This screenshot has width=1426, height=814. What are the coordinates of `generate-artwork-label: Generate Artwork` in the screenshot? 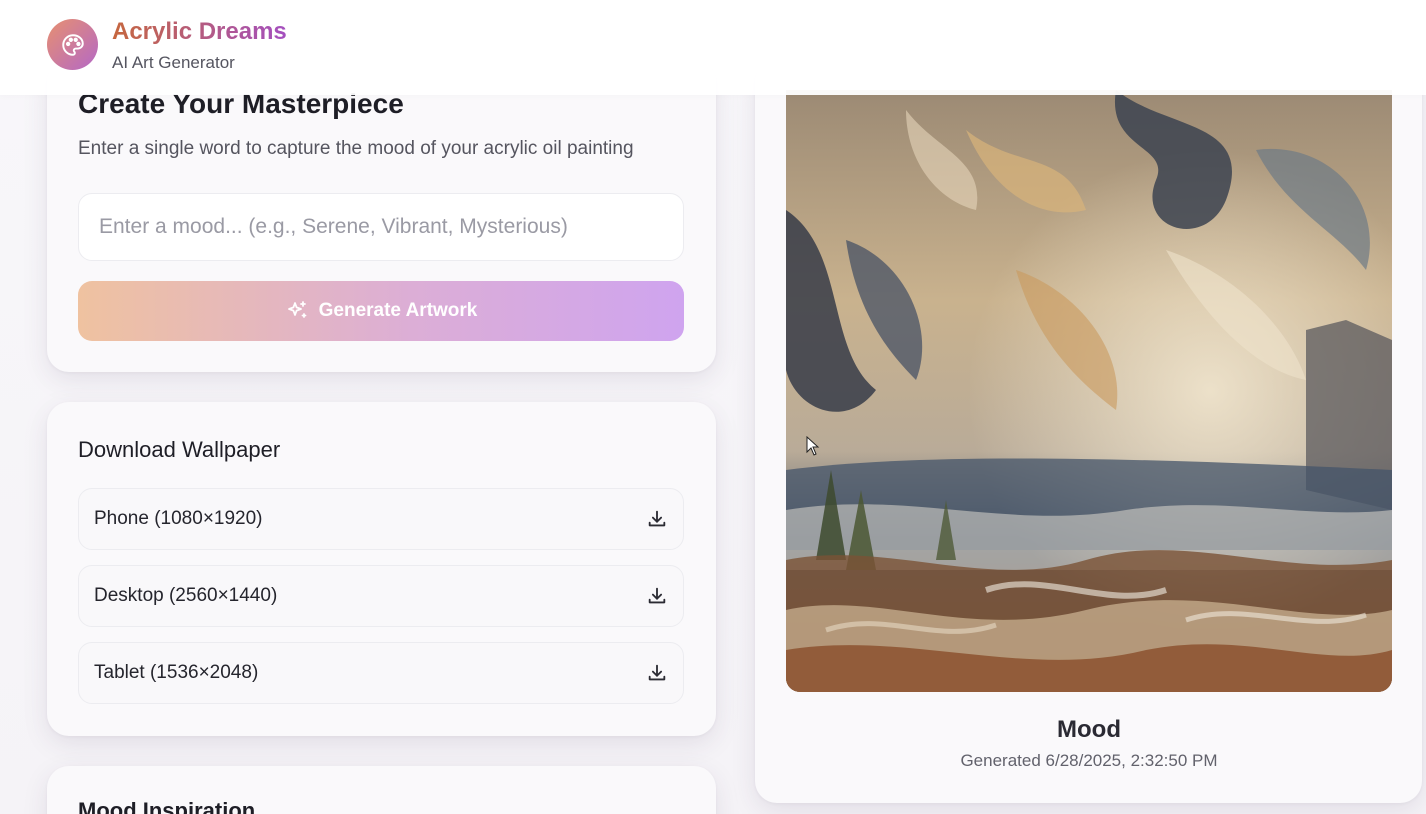 It's located at (398, 310).